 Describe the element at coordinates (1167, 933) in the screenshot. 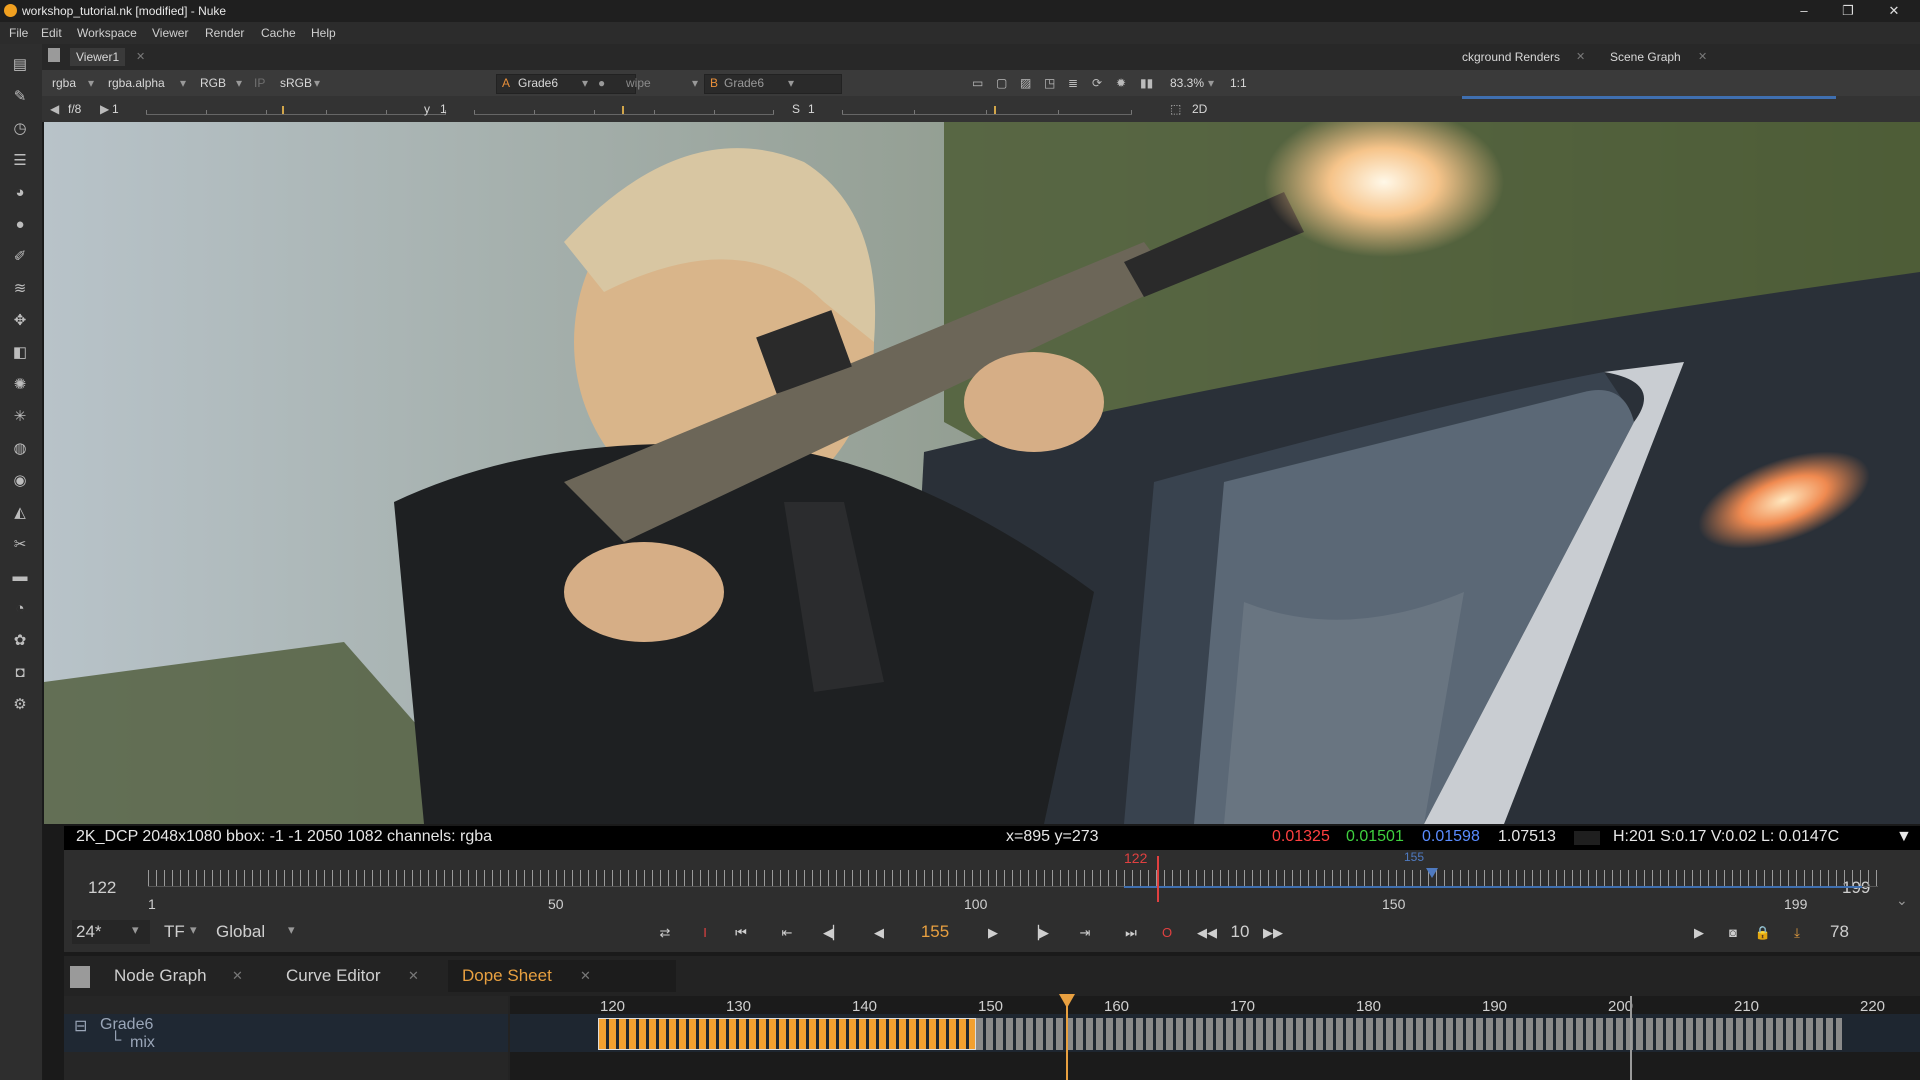

I see `out-point-button: O` at that location.